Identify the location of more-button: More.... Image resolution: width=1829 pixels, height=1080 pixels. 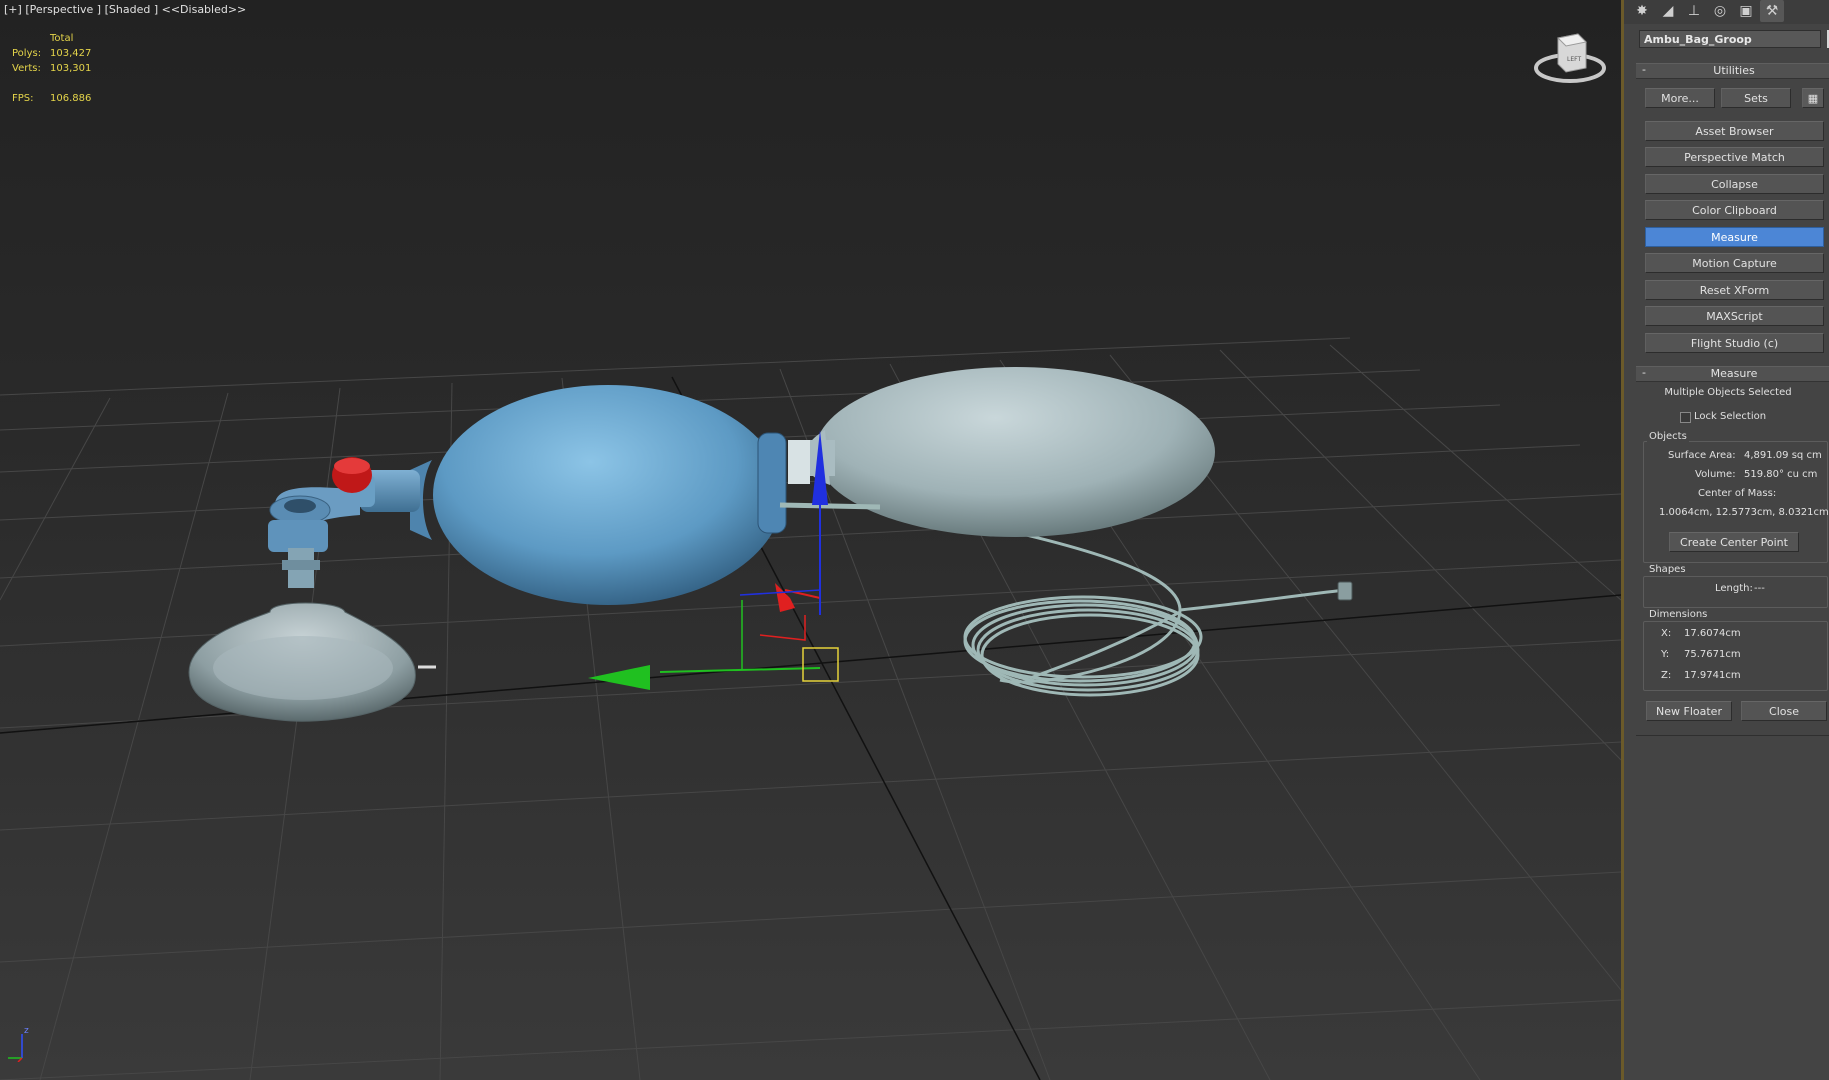
(1680, 98).